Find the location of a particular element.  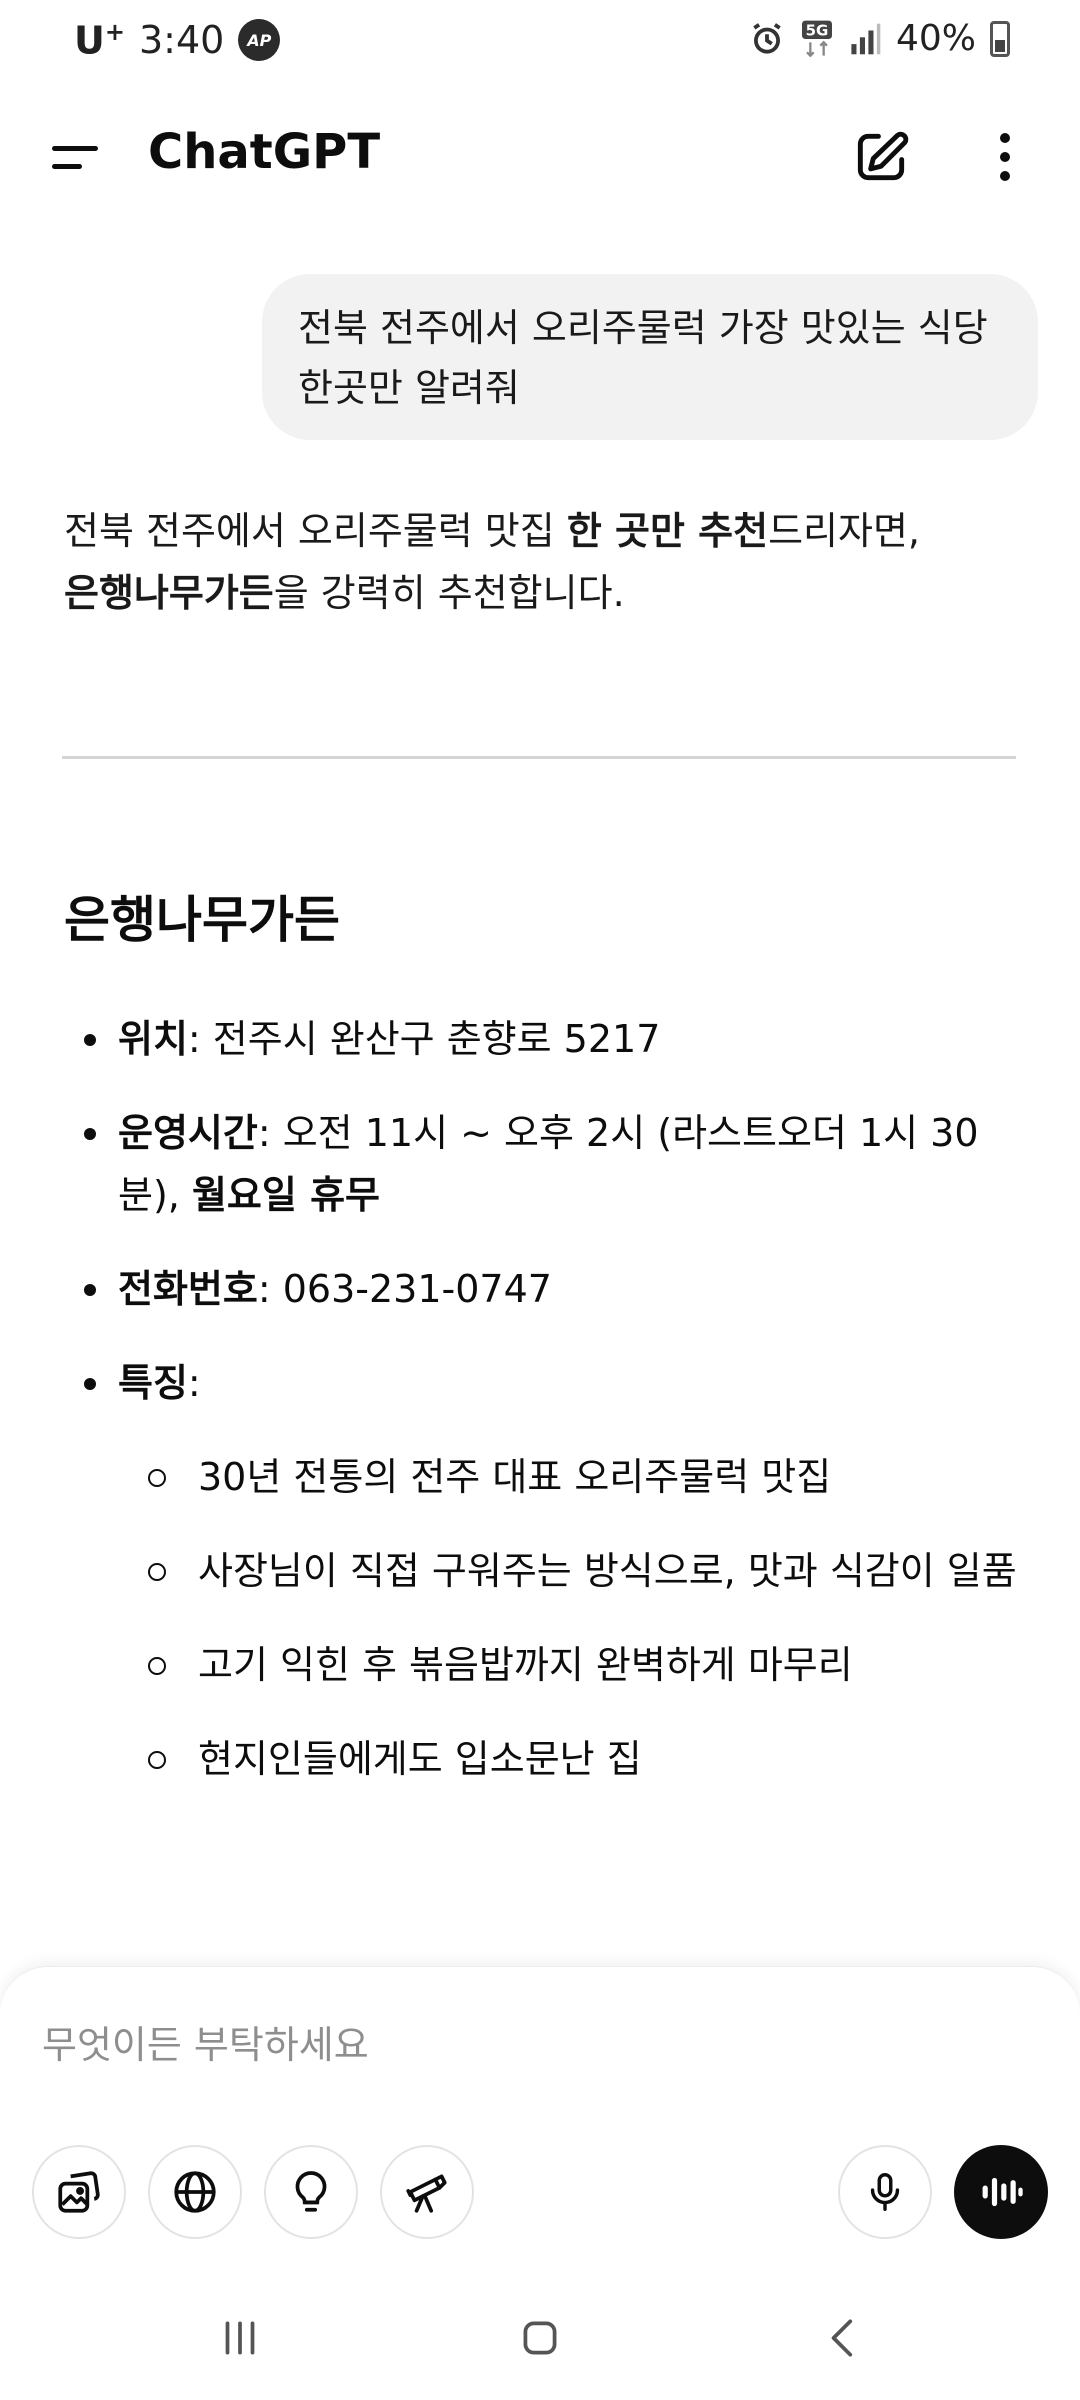

telescope-icon is located at coordinates (426, 2193).